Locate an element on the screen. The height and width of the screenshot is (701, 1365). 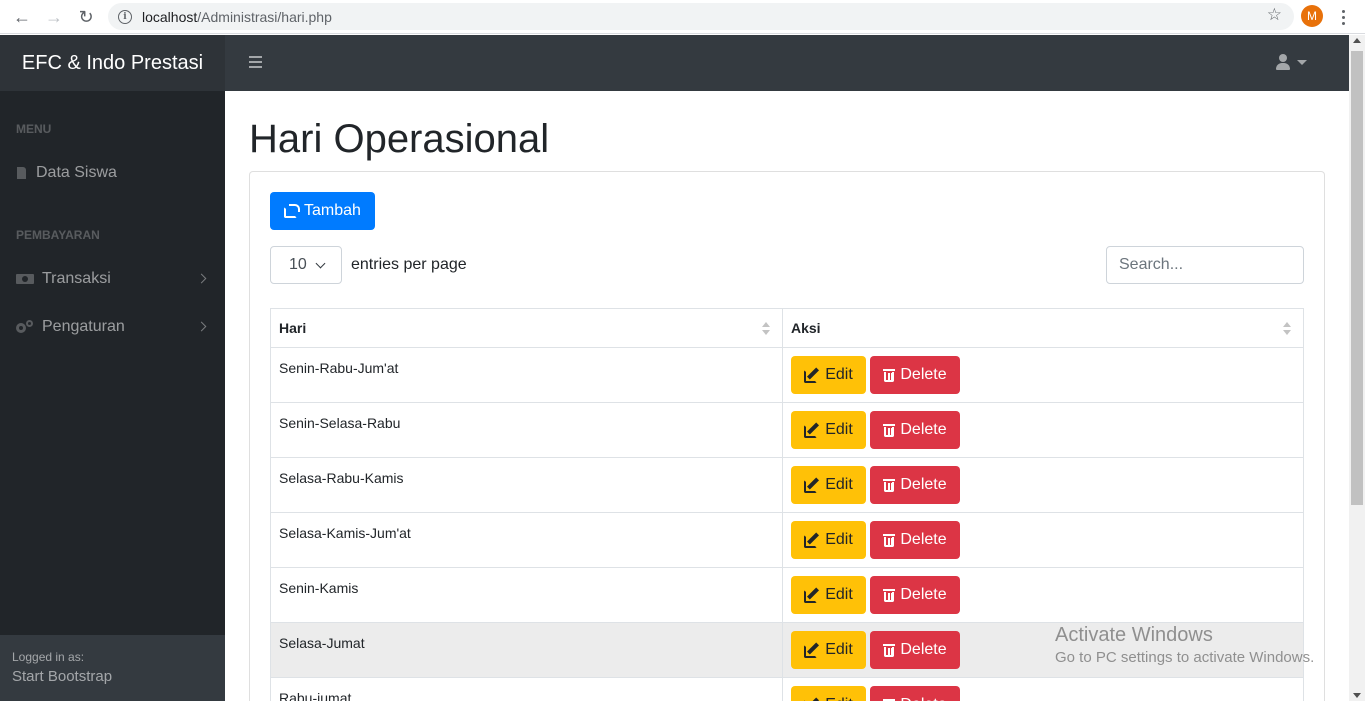
reload-icon: ↻ is located at coordinates (86, 17).